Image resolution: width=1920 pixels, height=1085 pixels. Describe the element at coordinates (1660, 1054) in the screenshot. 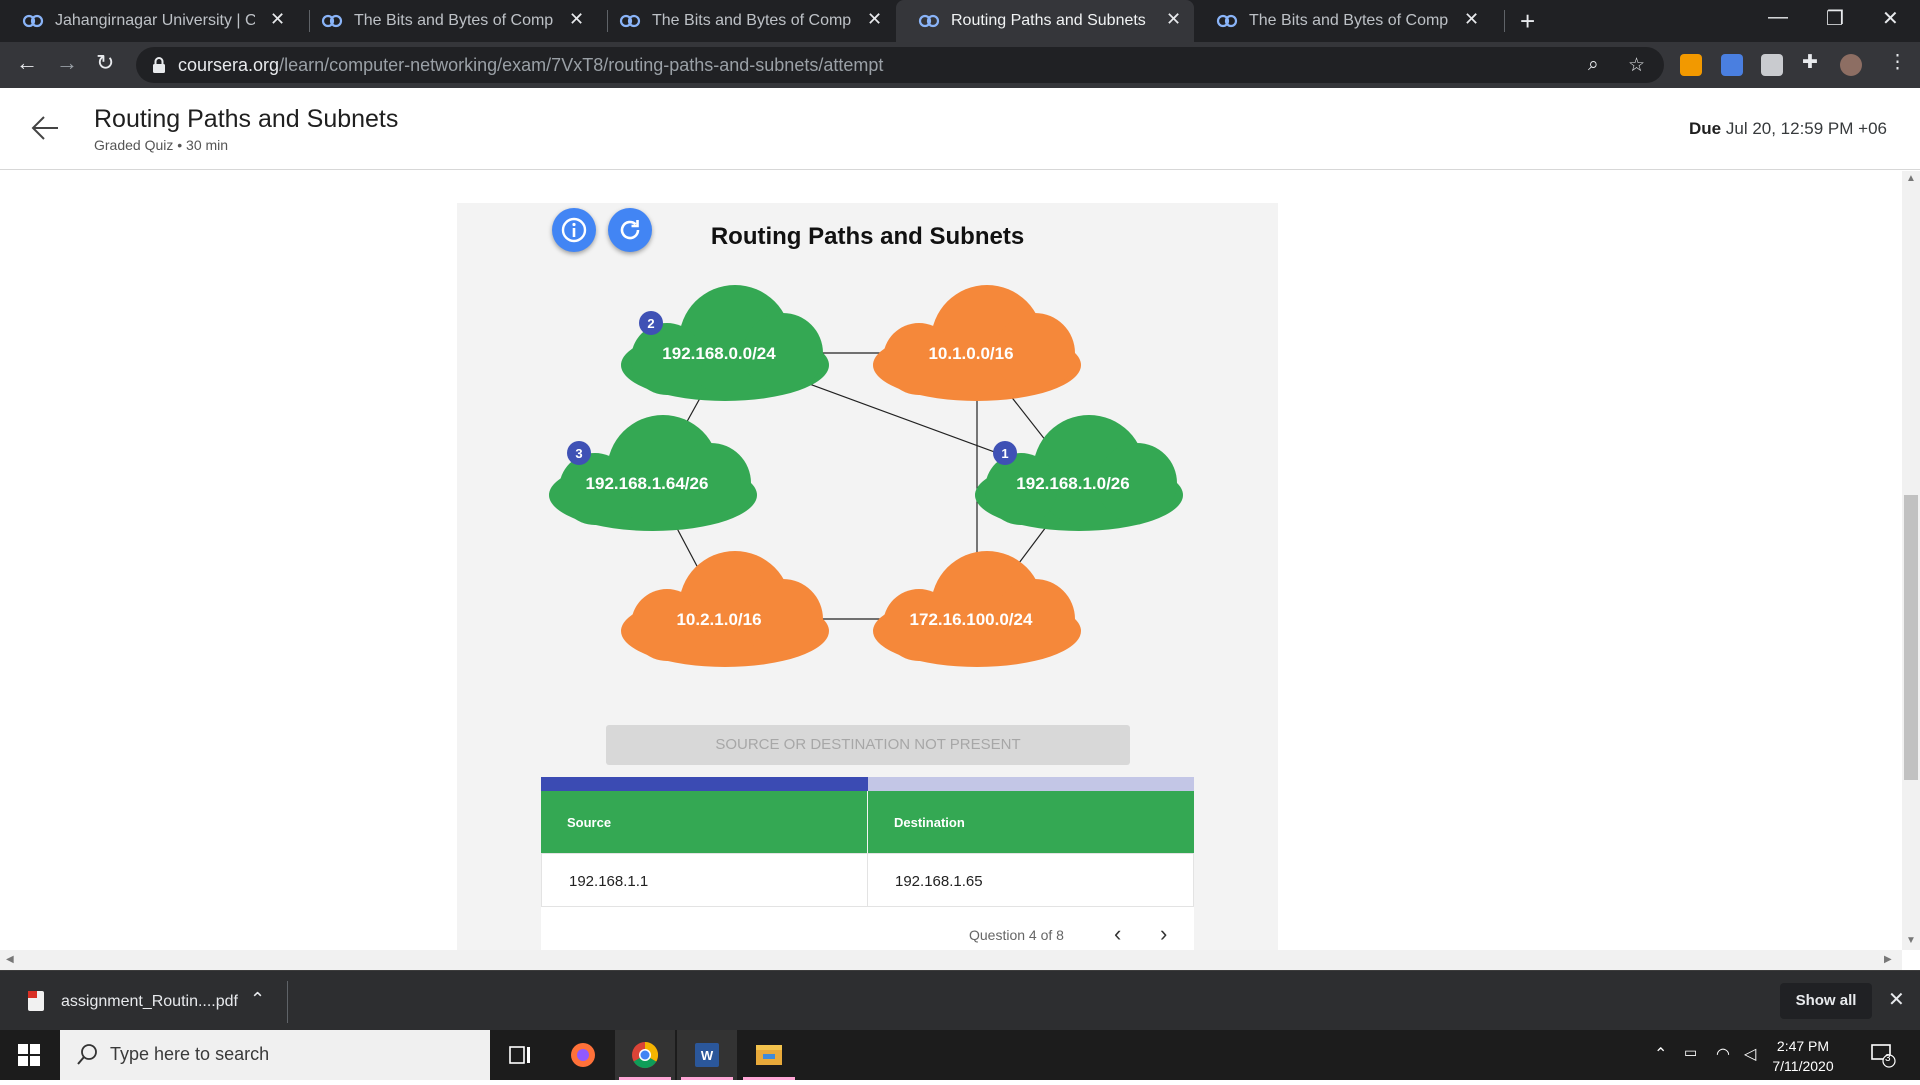

I see `tray-chevron-icon: ⌃` at that location.